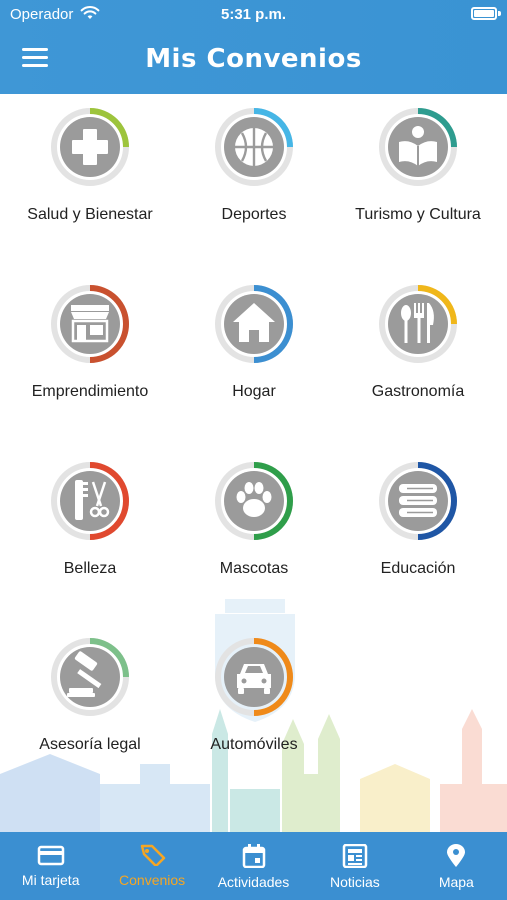 Image resolution: width=507 pixels, height=900 pixels. I want to click on category-emprendimiento: Emprendimiento, so click(90, 342).